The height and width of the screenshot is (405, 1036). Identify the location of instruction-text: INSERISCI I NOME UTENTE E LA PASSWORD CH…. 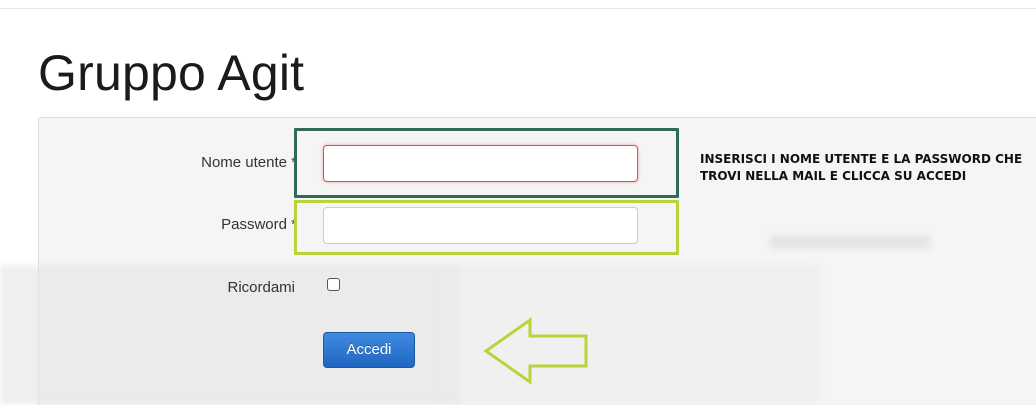
(861, 167).